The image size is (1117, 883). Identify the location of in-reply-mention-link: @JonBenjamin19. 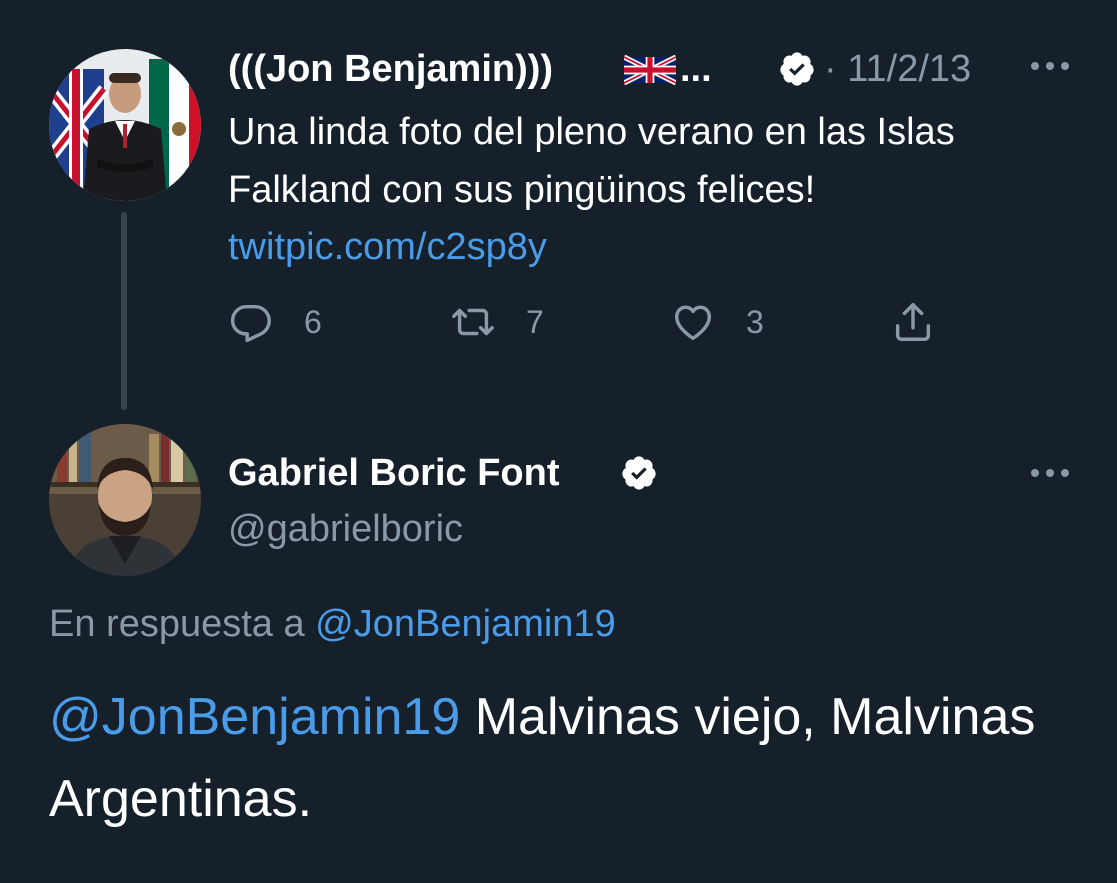
(465, 624).